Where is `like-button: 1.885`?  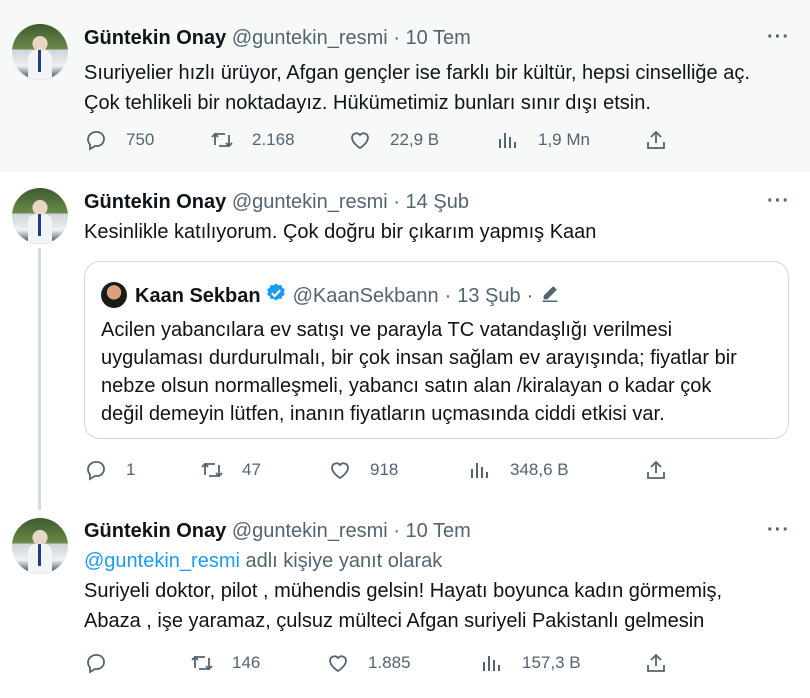 like-button: 1.885 is located at coordinates (368, 663).